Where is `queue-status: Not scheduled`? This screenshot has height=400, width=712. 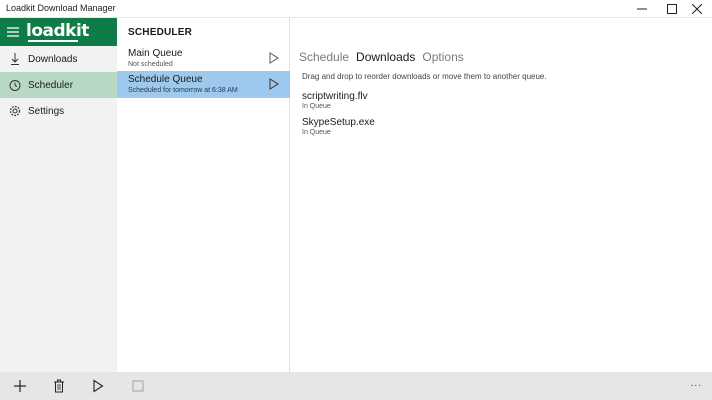 queue-status: Not scheduled is located at coordinates (150, 64).